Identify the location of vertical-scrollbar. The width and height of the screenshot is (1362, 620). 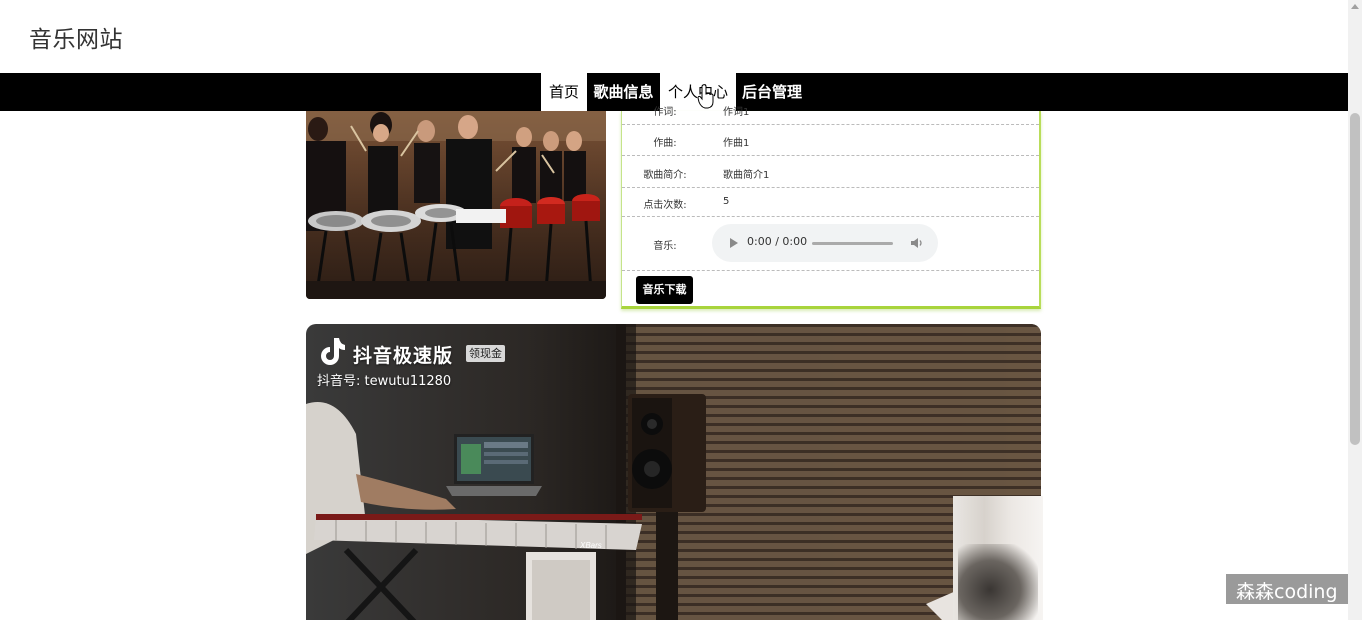
(1355, 310).